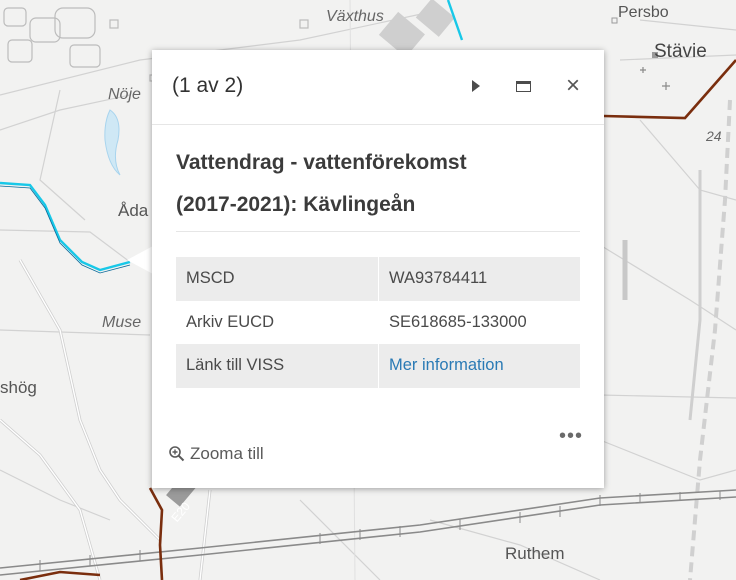 Image resolution: width=736 pixels, height=580 pixels. Describe the element at coordinates (378, 87) in the screenshot. I see `popup-header: (1 av 2) ×` at that location.